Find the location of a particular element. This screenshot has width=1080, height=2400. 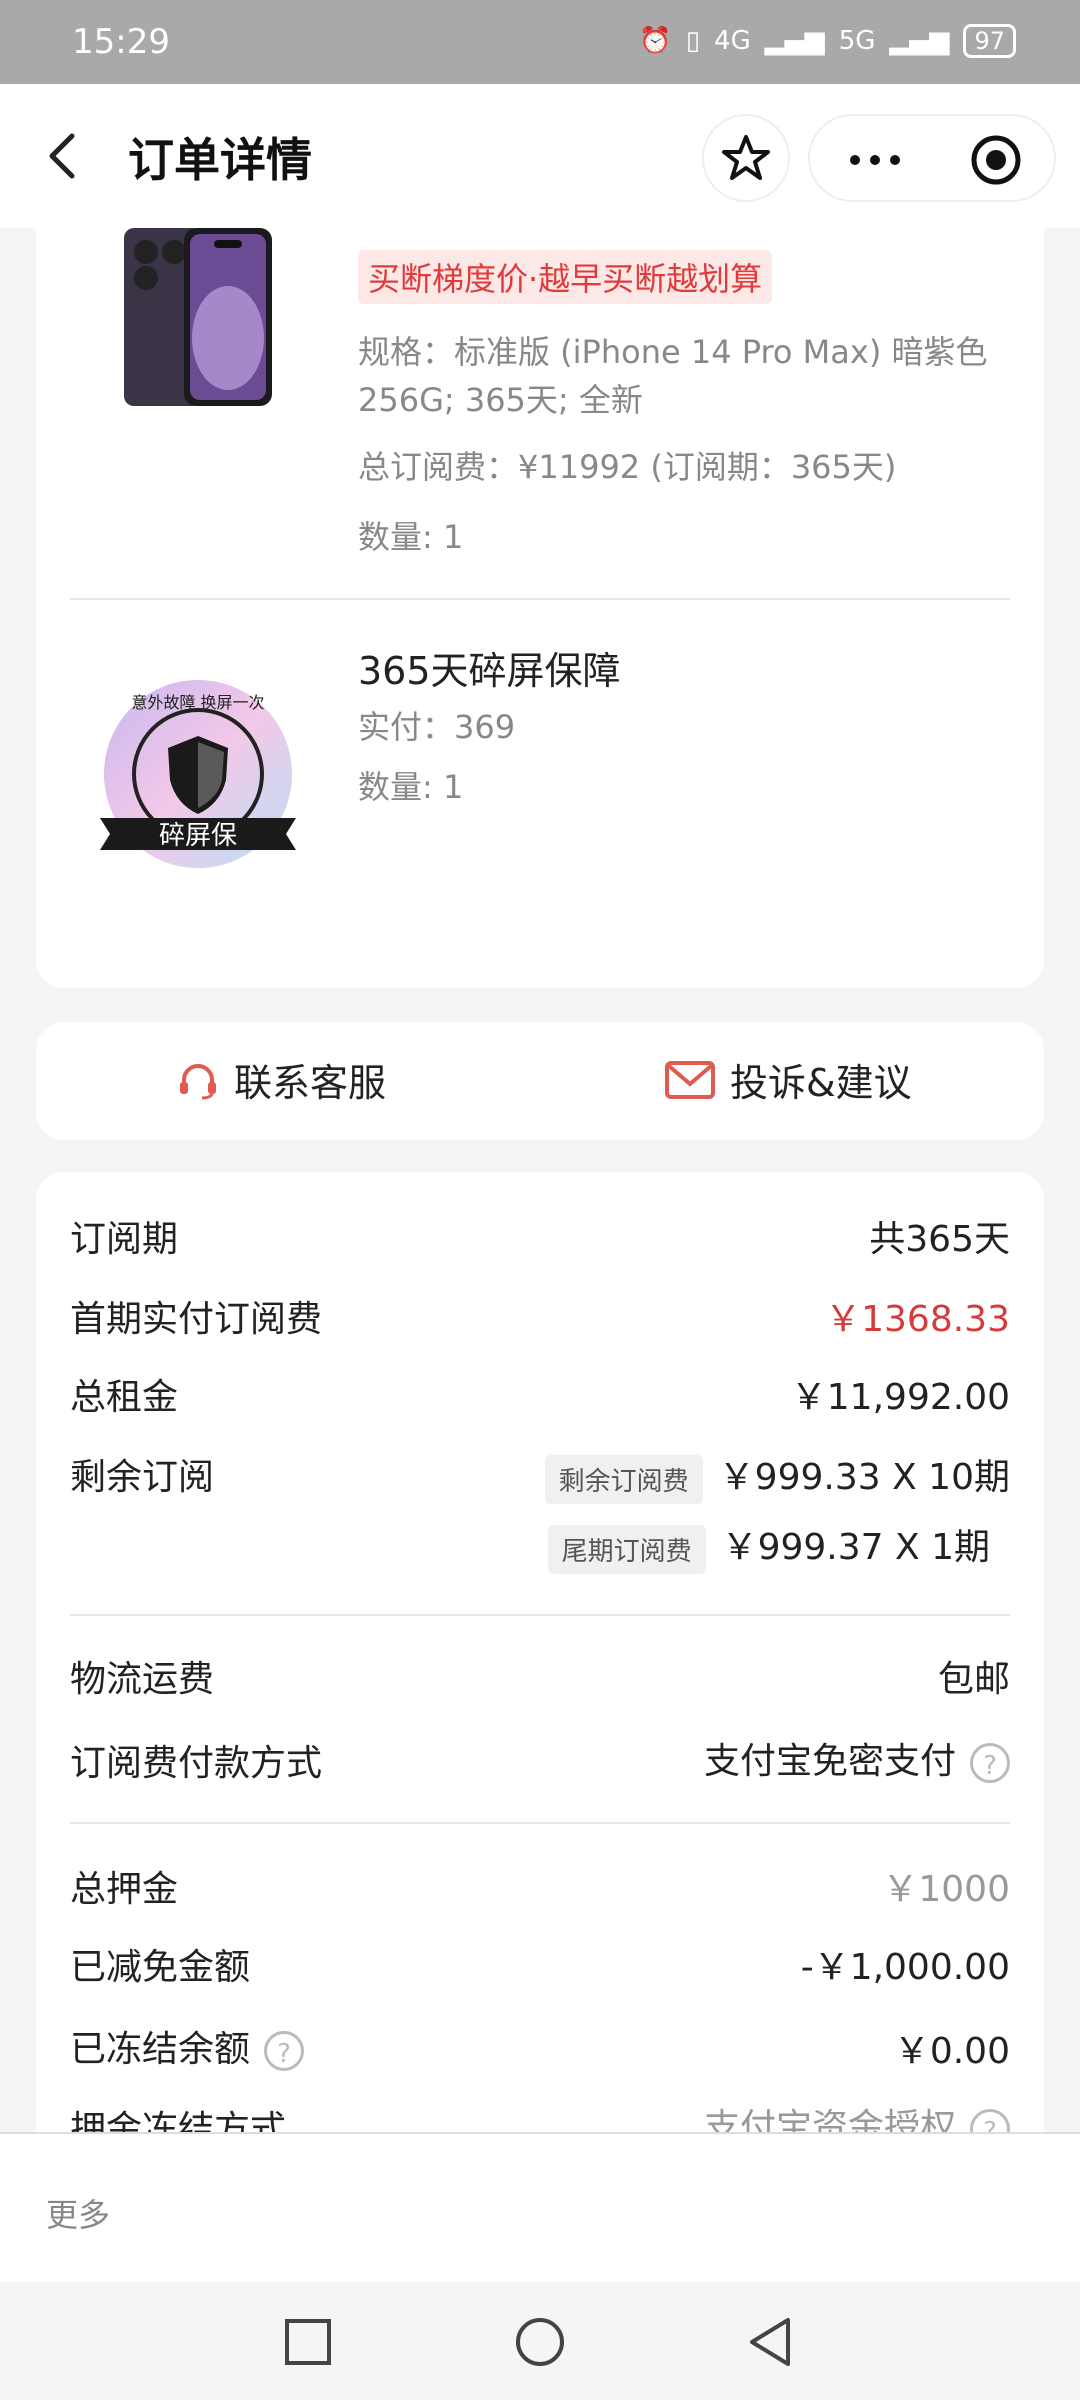

back-arrow-icon is located at coordinates (66, 156).